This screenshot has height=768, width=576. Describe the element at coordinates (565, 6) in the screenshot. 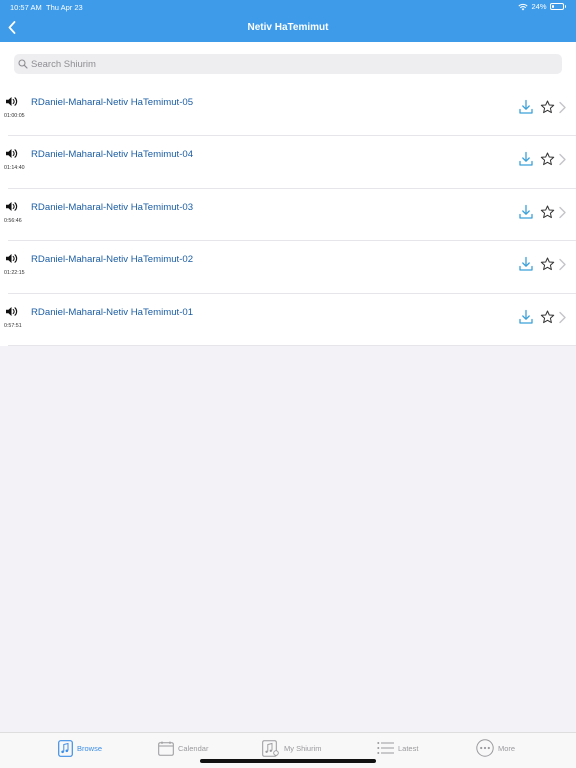

I see `battery-tip` at that location.